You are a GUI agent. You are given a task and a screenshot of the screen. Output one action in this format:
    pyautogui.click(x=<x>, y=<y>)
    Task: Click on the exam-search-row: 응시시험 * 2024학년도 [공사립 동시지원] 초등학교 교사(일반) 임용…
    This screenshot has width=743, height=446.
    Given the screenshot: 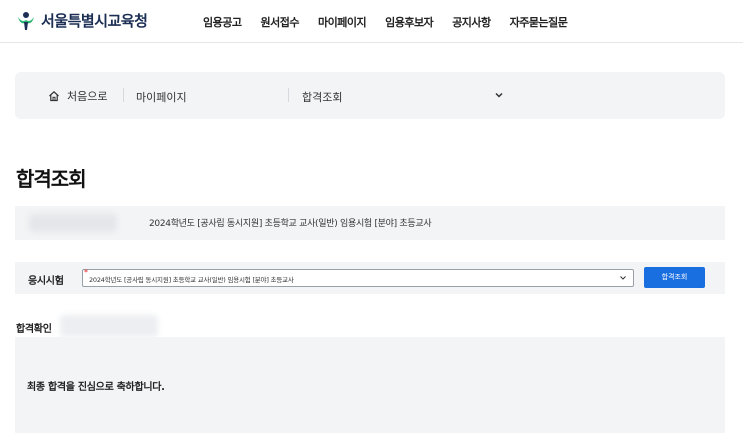 What is the action you would take?
    pyautogui.click(x=370, y=278)
    